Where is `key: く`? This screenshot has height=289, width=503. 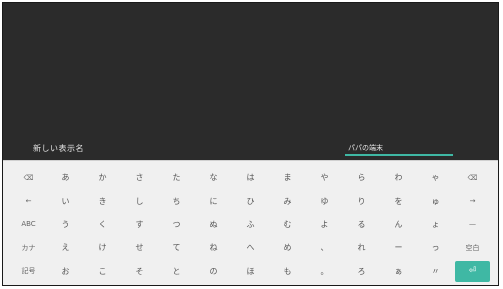 key: く is located at coordinates (102, 224).